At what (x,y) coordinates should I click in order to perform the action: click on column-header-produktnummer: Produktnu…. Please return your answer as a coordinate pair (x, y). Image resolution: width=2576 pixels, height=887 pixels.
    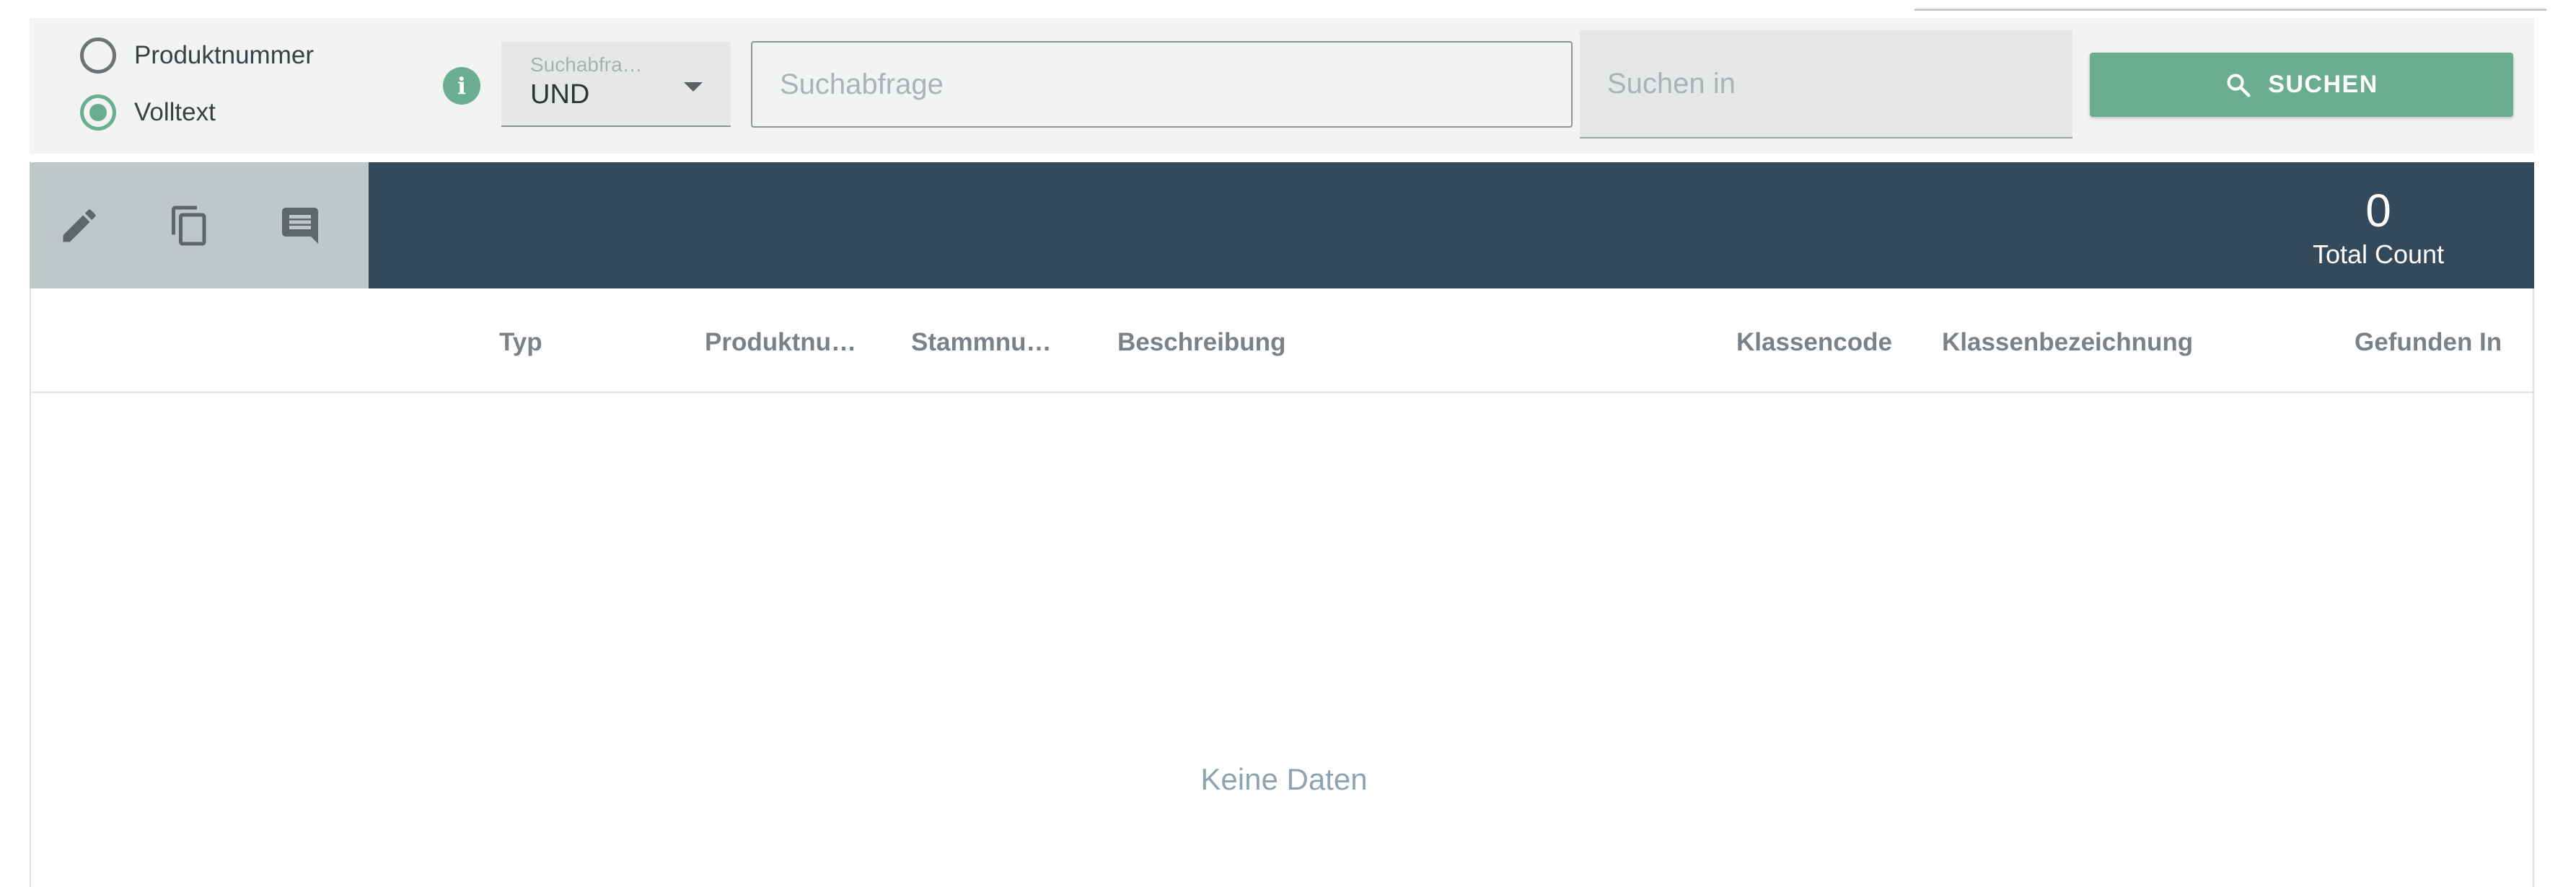
    Looking at the image, I should click on (780, 342).